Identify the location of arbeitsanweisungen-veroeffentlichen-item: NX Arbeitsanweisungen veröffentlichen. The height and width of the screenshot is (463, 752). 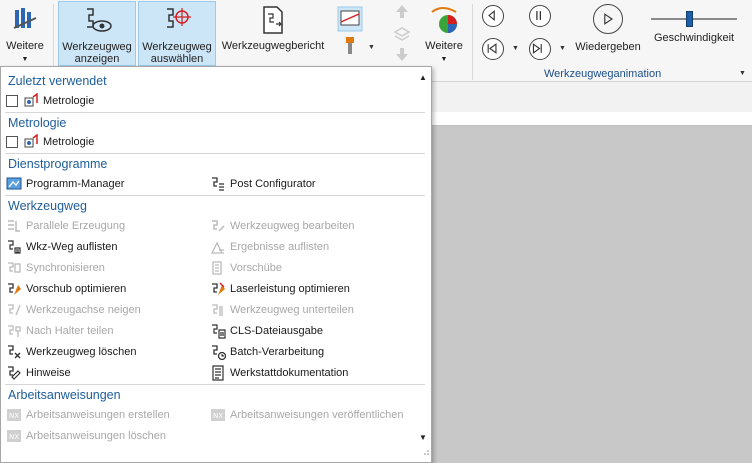
(306, 415).